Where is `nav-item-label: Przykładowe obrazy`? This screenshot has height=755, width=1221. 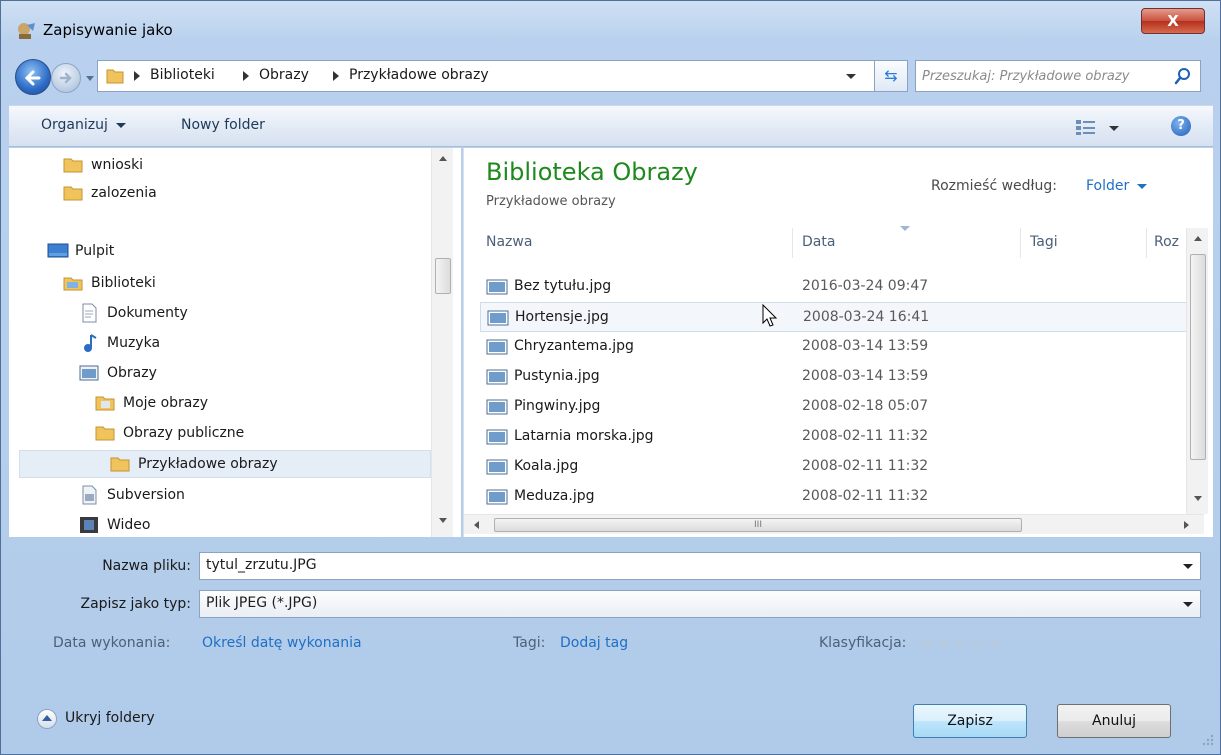 nav-item-label: Przykładowe obrazy is located at coordinates (208, 464).